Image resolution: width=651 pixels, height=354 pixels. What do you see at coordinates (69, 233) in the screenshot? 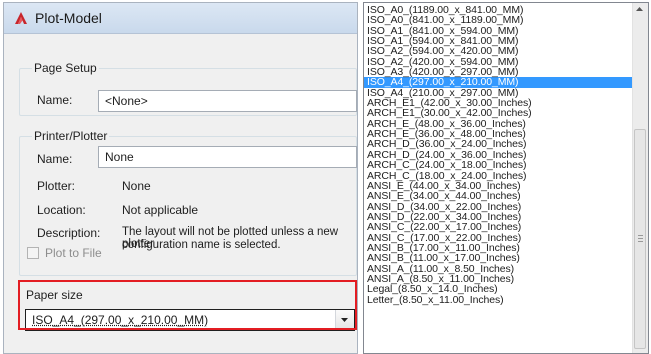
I see `description-label: Description:` at bounding box center [69, 233].